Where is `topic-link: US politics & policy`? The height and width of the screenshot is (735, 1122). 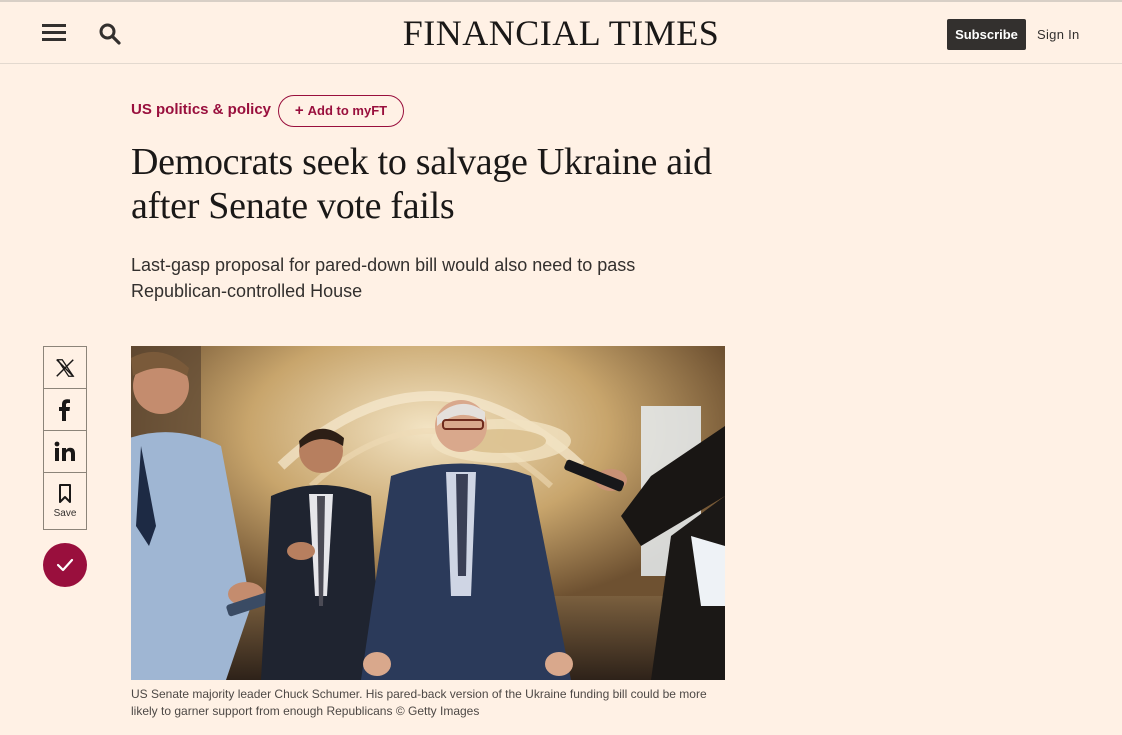
topic-link: US politics & policy is located at coordinates (201, 109).